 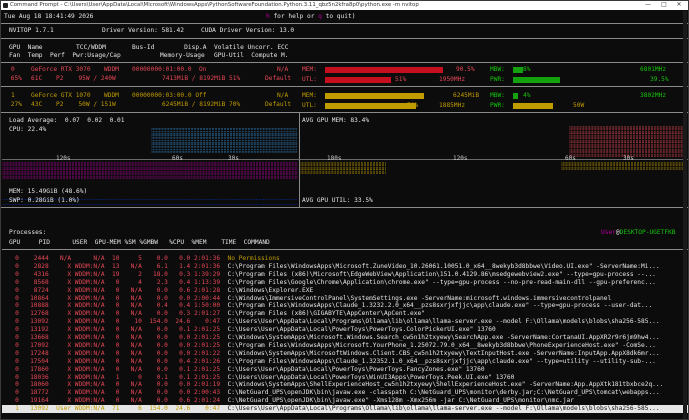 I want to click on close-button: ✕, so click(x=679, y=5).